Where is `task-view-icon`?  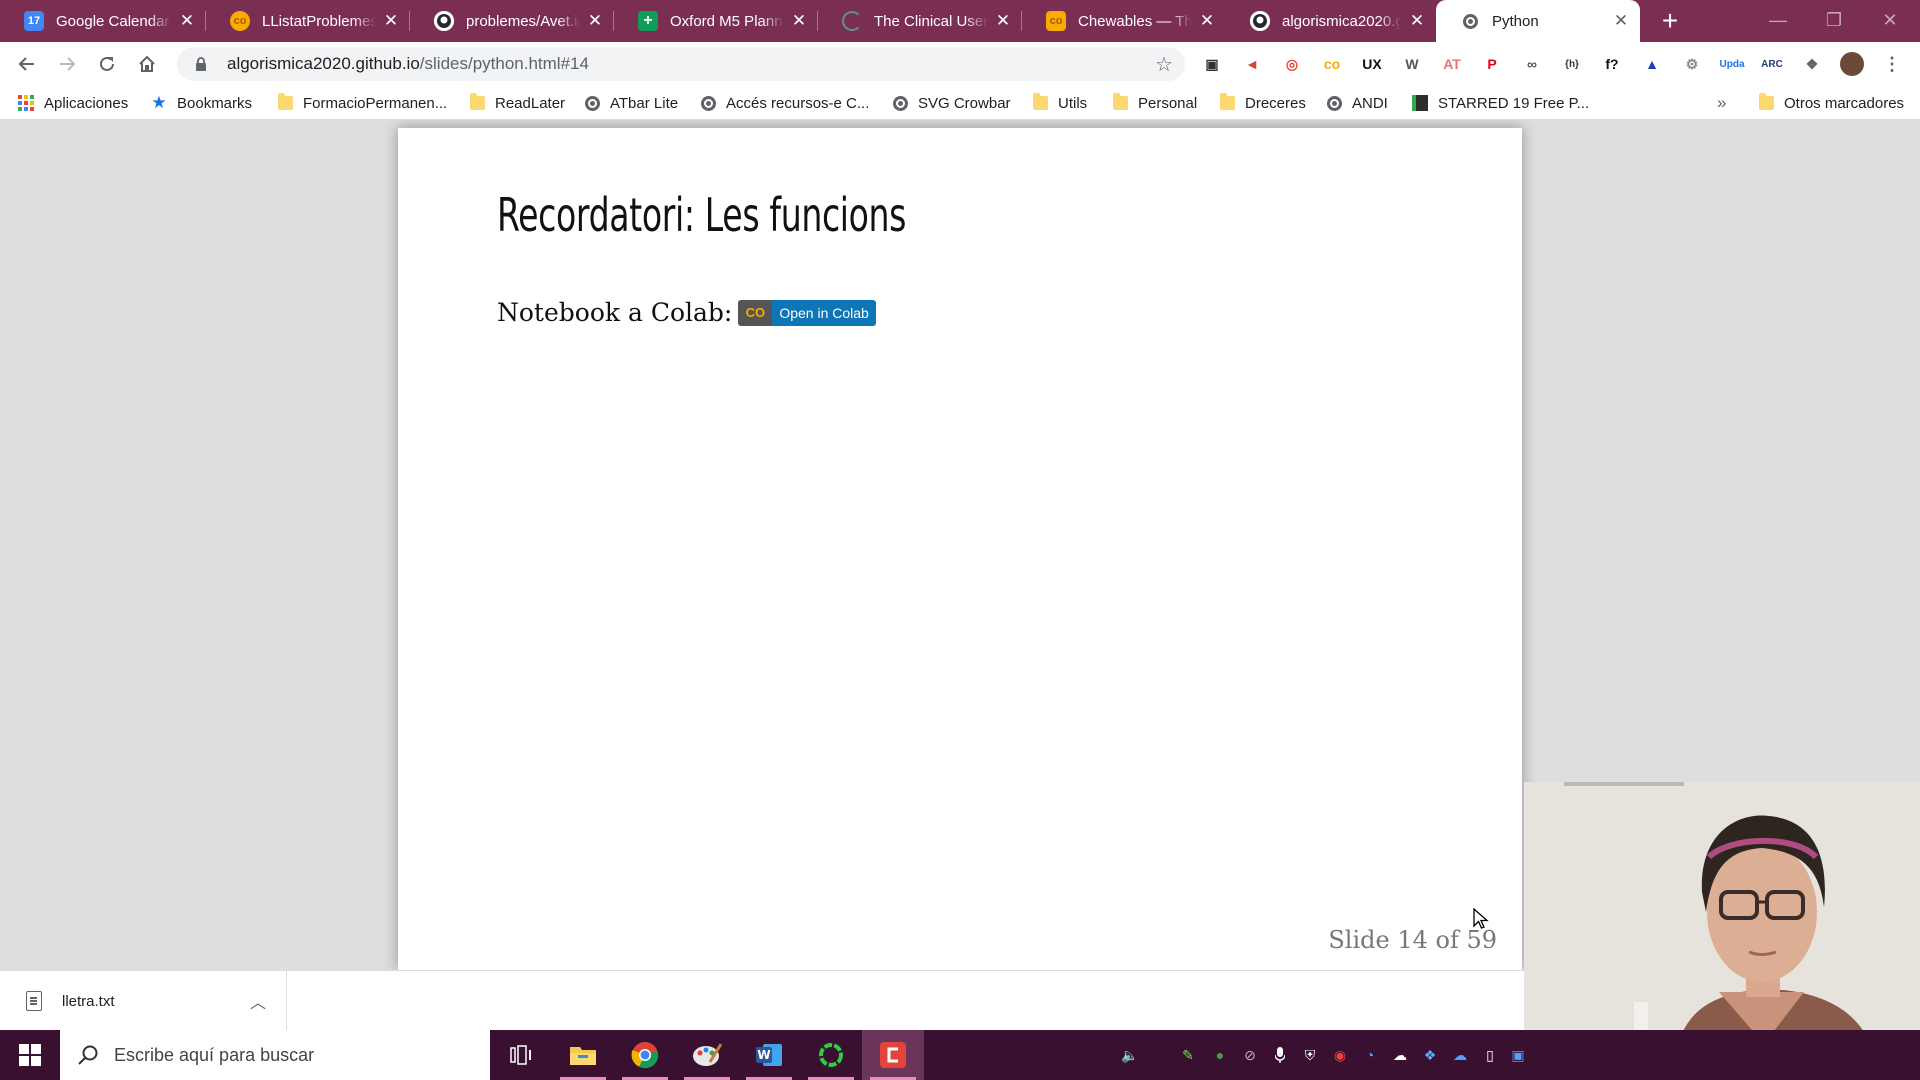
task-view-icon is located at coordinates (520, 1055).